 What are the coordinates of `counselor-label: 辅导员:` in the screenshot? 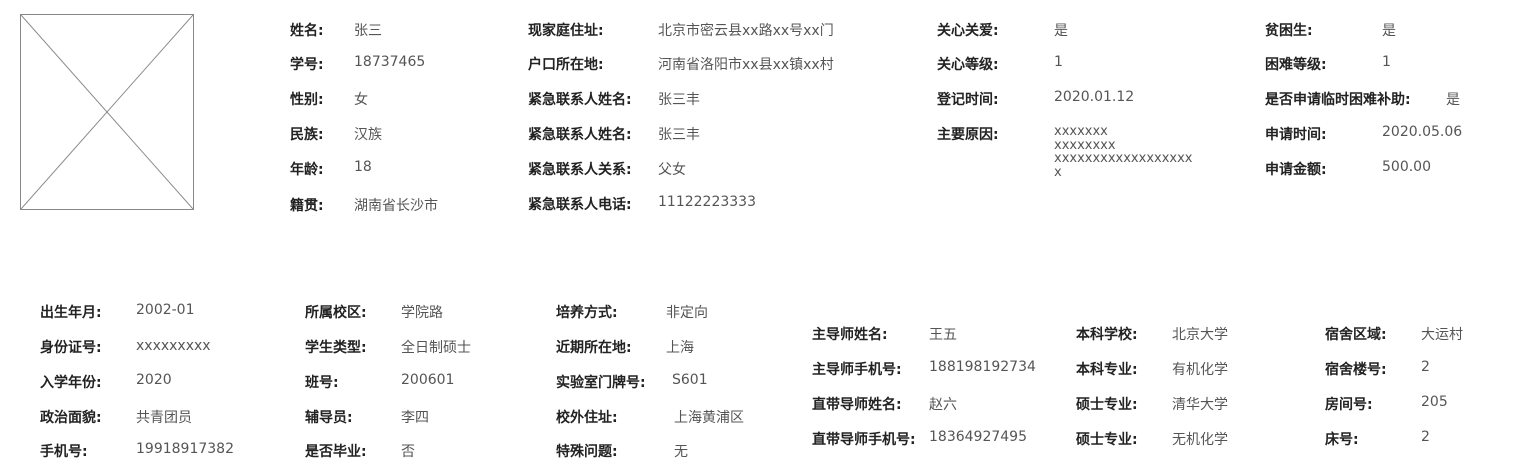 It's located at (329, 418).